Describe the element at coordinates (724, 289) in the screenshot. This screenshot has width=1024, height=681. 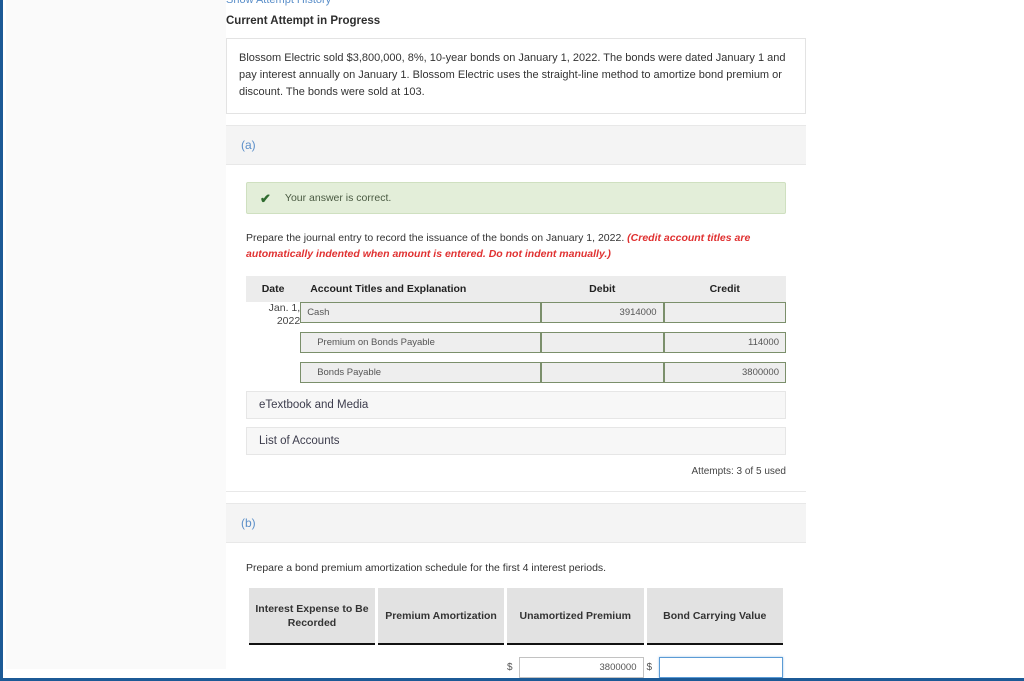
I see `journal-header-credit: Credit` at that location.